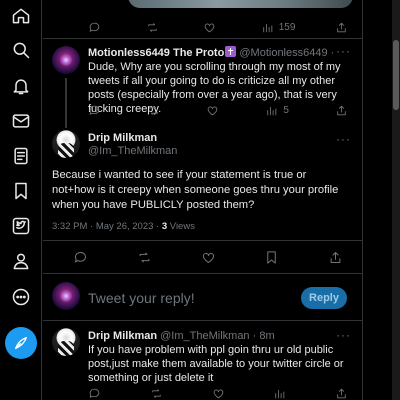 The image size is (400, 400). What do you see at coordinates (107, 226) in the screenshot?
I see `tweet-timestamp: 3:32 PM · May 26, 2023 ·` at bounding box center [107, 226].